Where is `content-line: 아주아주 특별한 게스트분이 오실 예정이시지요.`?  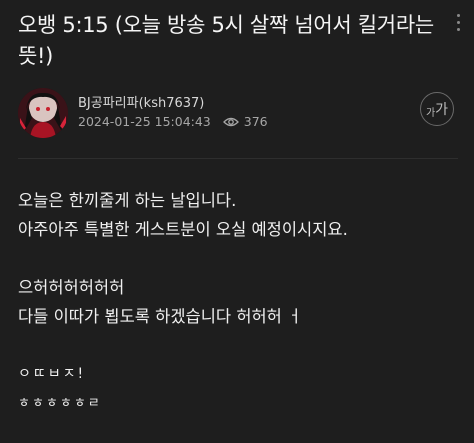 content-line: 아주아주 특별한 게스트분이 오실 예정이시지요. is located at coordinates (183, 229).